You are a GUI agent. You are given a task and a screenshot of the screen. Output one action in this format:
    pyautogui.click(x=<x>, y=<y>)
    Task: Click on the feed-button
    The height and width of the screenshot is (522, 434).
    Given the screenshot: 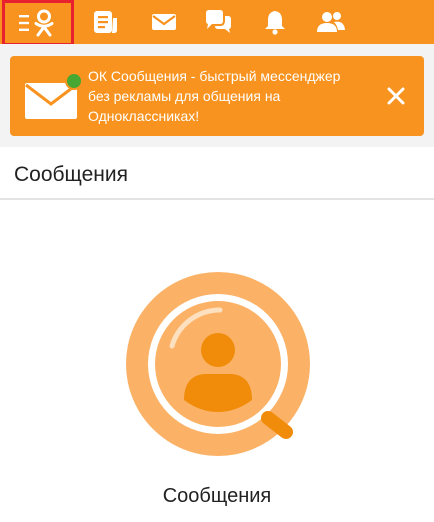 What is the action you would take?
    pyautogui.click(x=106, y=22)
    